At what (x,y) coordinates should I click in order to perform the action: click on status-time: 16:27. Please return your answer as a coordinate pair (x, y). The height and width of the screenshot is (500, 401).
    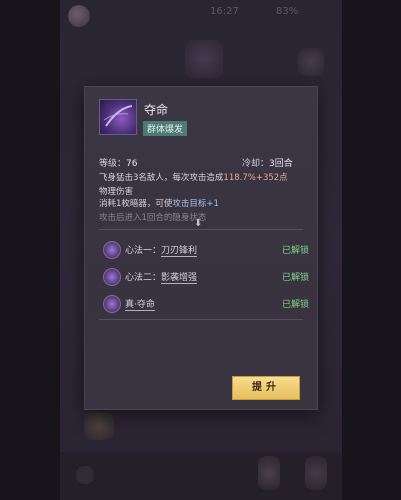
    Looking at the image, I should click on (224, 11).